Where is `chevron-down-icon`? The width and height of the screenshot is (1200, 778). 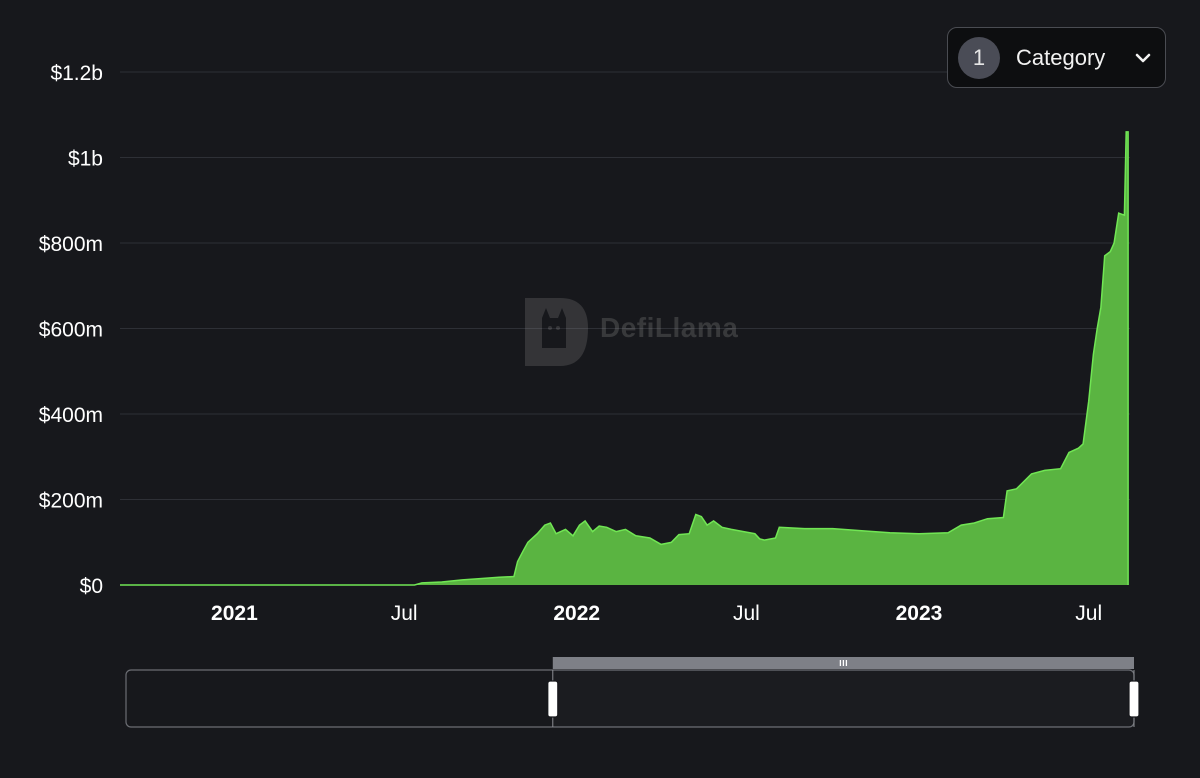
chevron-down-icon is located at coordinates (1143, 57).